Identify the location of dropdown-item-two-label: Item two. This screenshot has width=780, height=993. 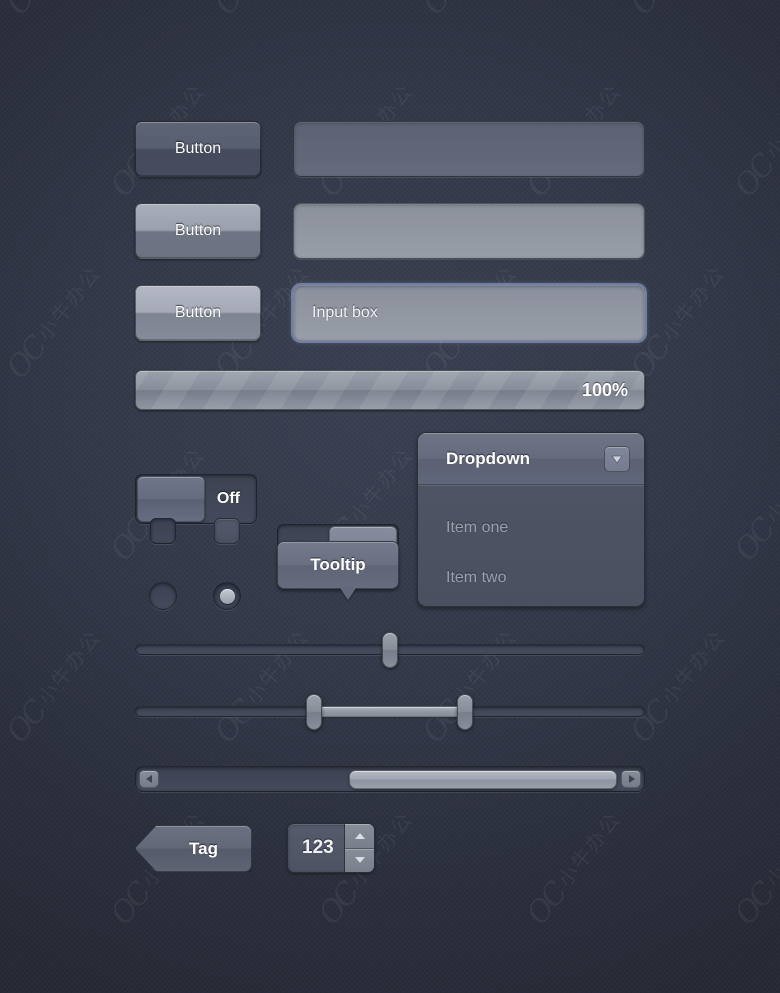
(476, 577).